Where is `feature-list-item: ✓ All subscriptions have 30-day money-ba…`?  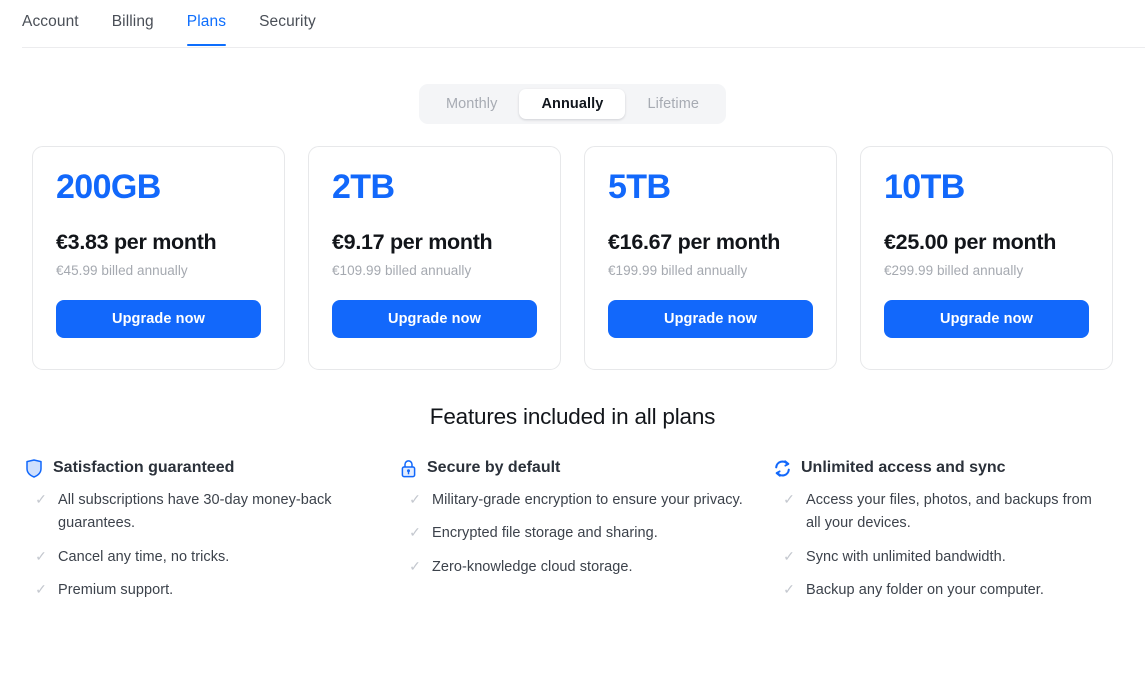 feature-list-item: ✓ All subscriptions have 30-day money-ba… is located at coordinates (197, 512).